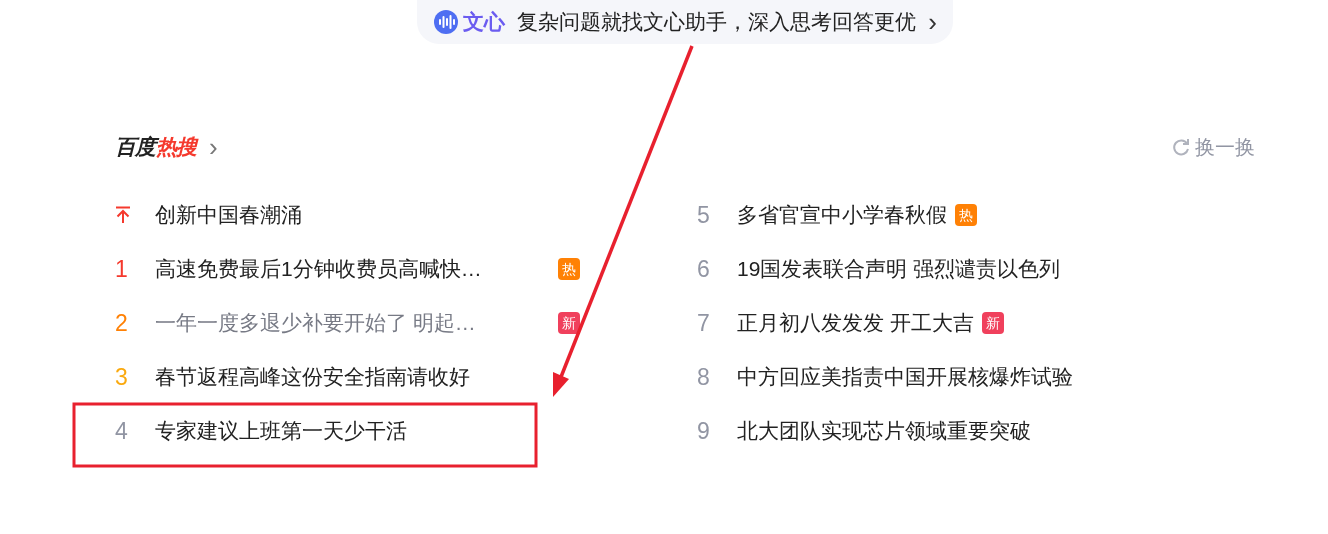 The width and height of the screenshot is (1328, 534). Describe the element at coordinates (1181, 147) in the screenshot. I see `refresh-icon` at that location.